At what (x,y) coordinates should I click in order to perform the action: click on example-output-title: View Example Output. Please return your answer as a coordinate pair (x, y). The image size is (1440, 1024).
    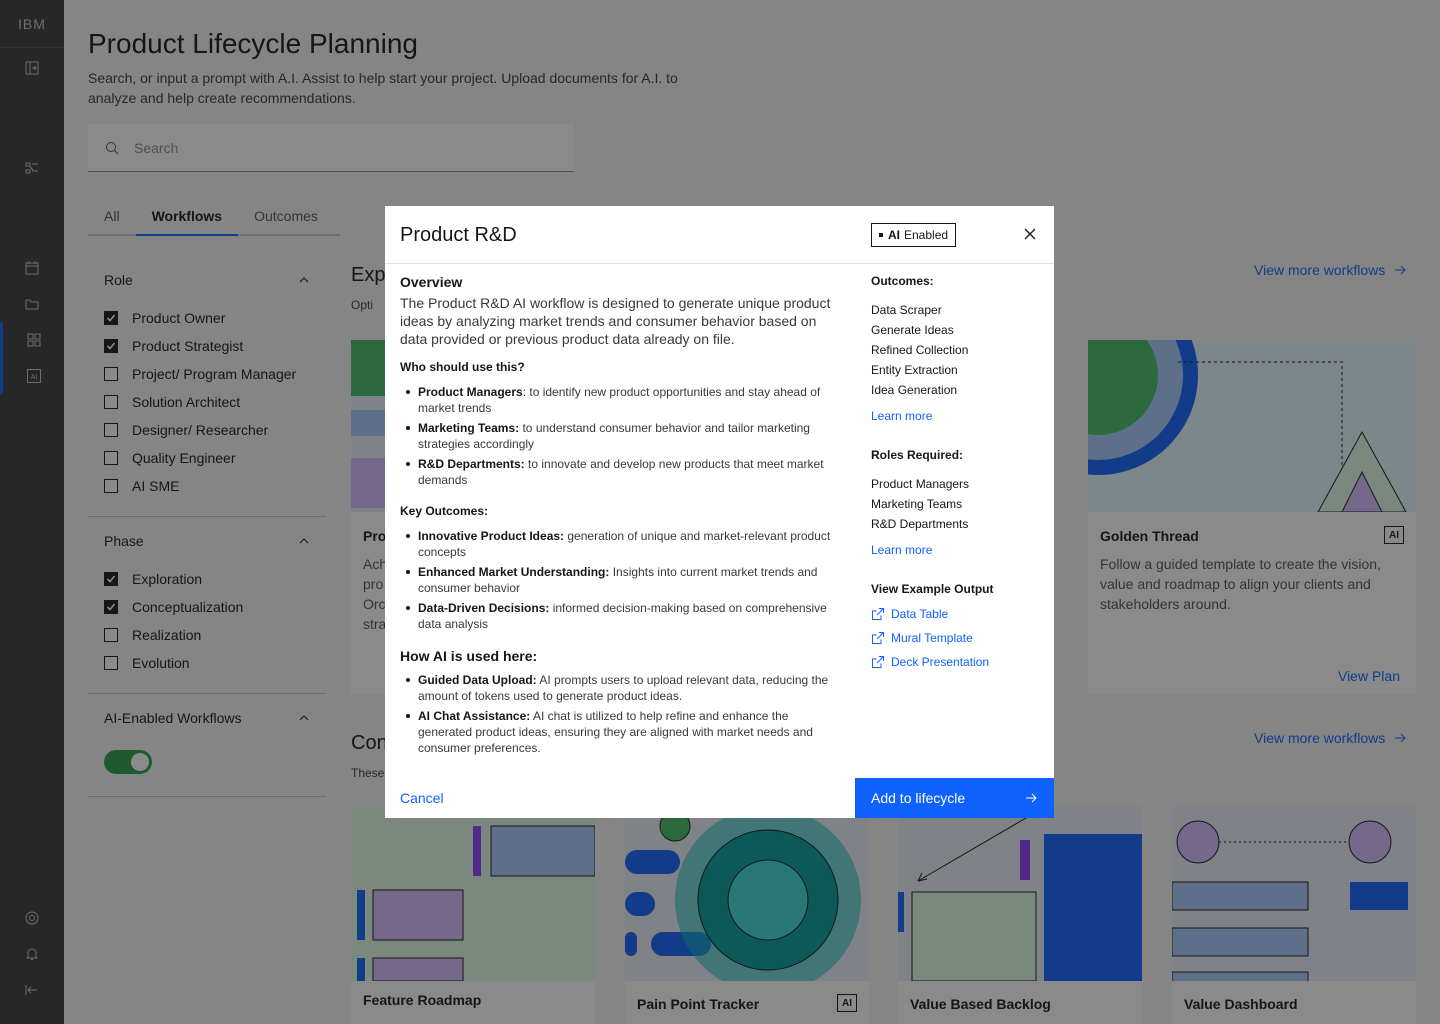
    Looking at the image, I should click on (932, 589).